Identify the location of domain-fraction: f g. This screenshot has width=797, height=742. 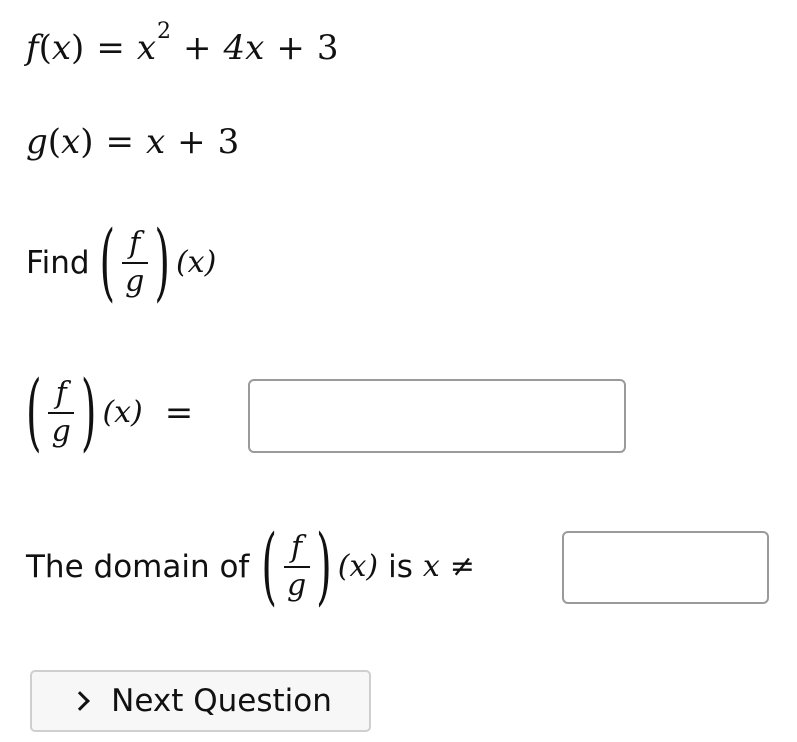
(296, 566).